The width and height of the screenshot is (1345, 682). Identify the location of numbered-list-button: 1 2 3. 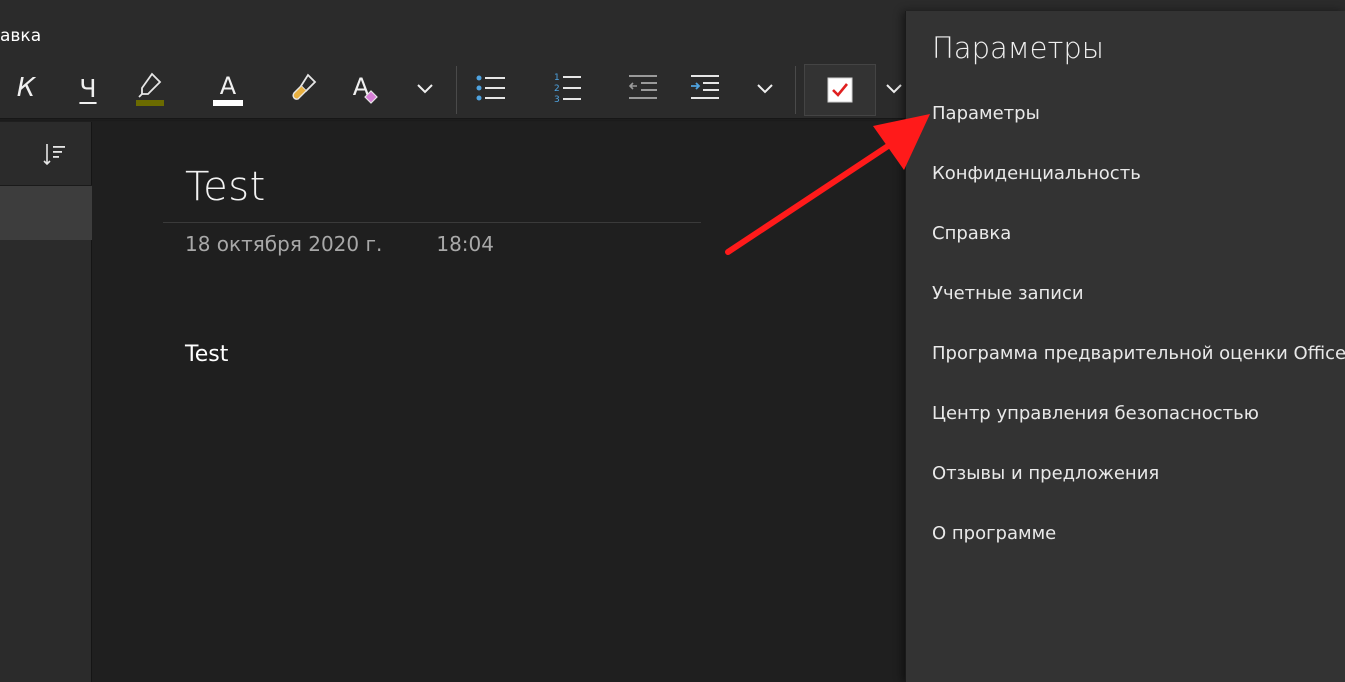
(566, 88).